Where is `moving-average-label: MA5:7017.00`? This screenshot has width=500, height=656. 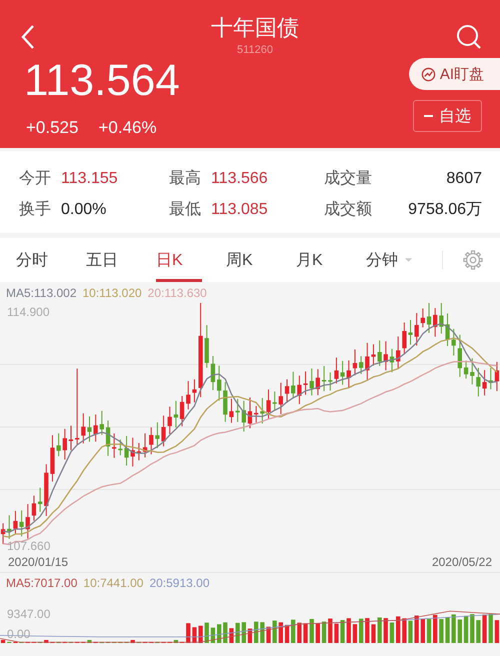 moving-average-label: MA5:7017.00 is located at coordinates (42, 584).